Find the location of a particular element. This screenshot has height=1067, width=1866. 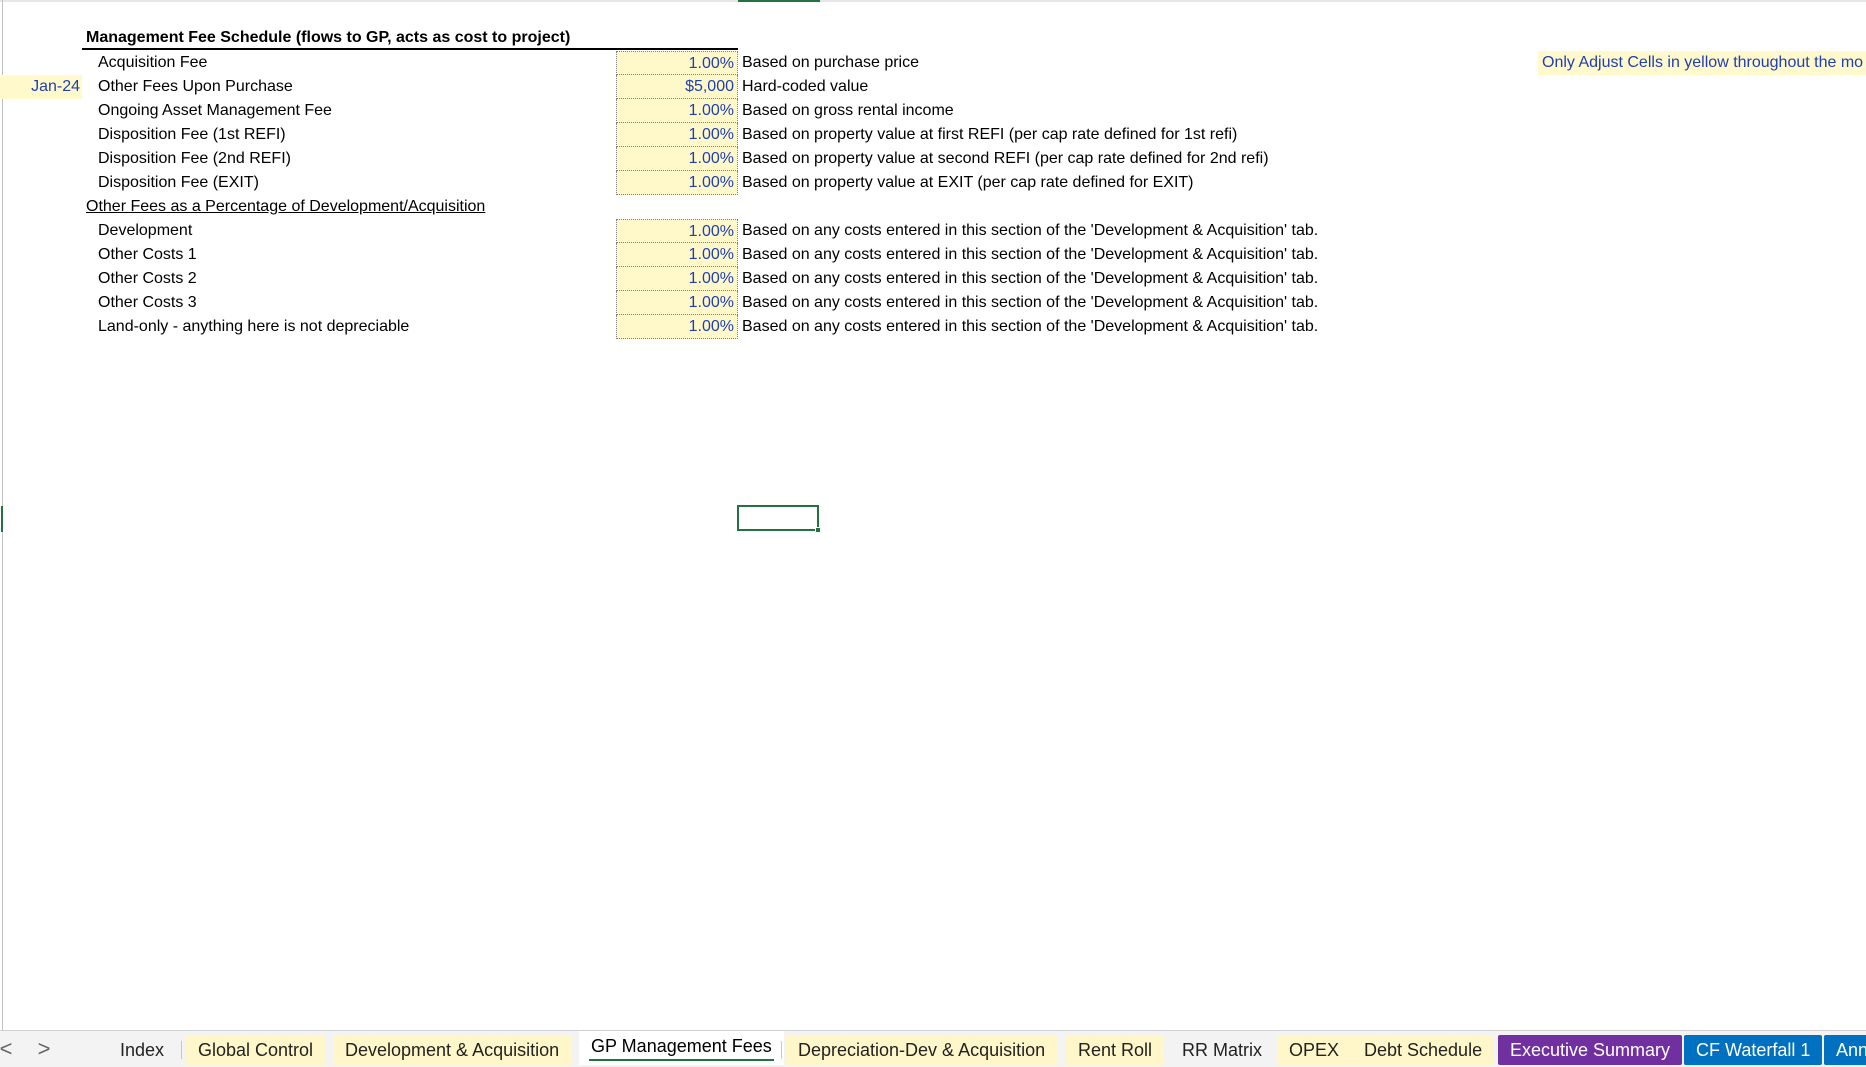

tab-label: Development & Acquisition is located at coordinates (452, 1050).